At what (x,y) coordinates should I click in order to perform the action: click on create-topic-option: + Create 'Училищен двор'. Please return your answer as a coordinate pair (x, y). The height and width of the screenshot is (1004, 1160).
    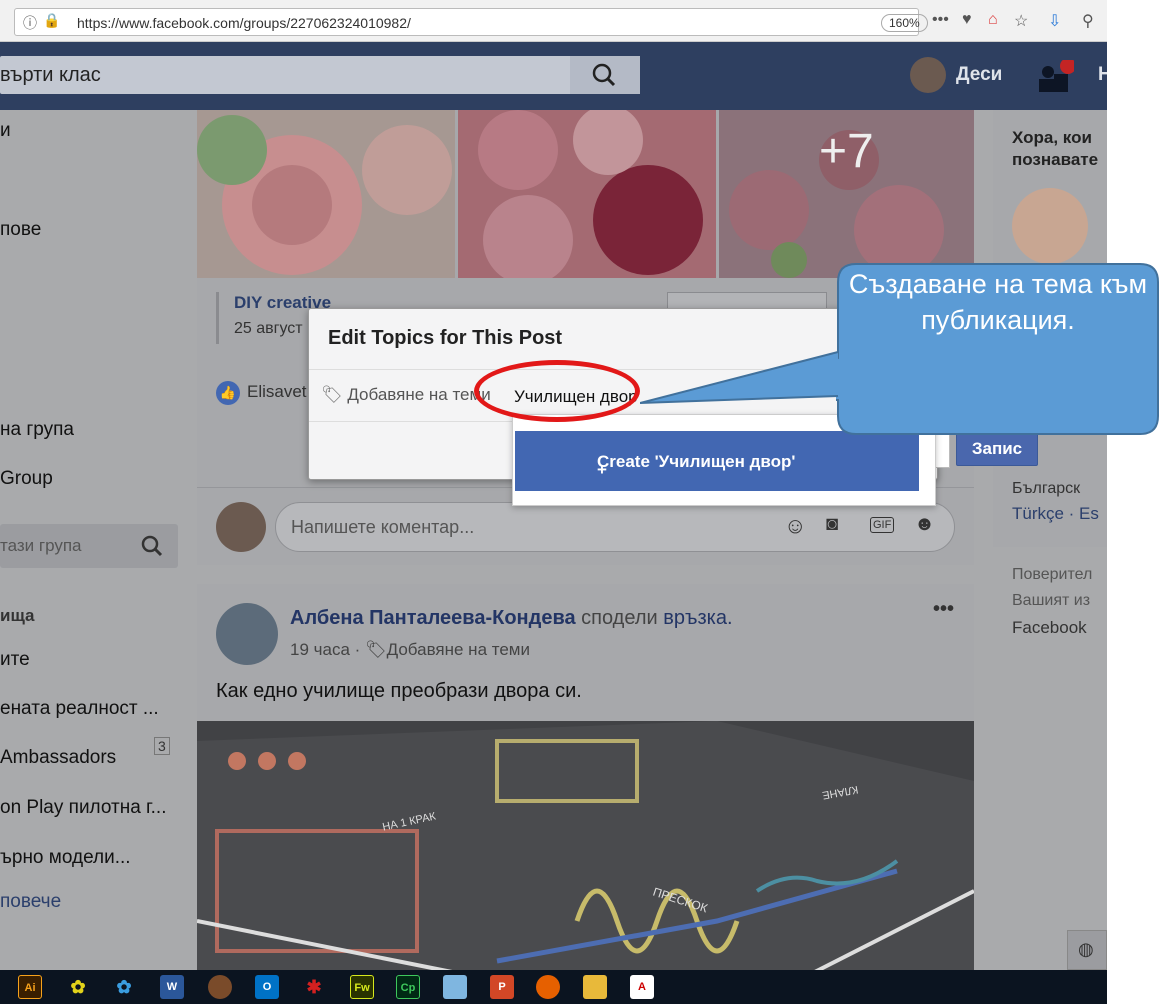
    Looking at the image, I should click on (717, 461).